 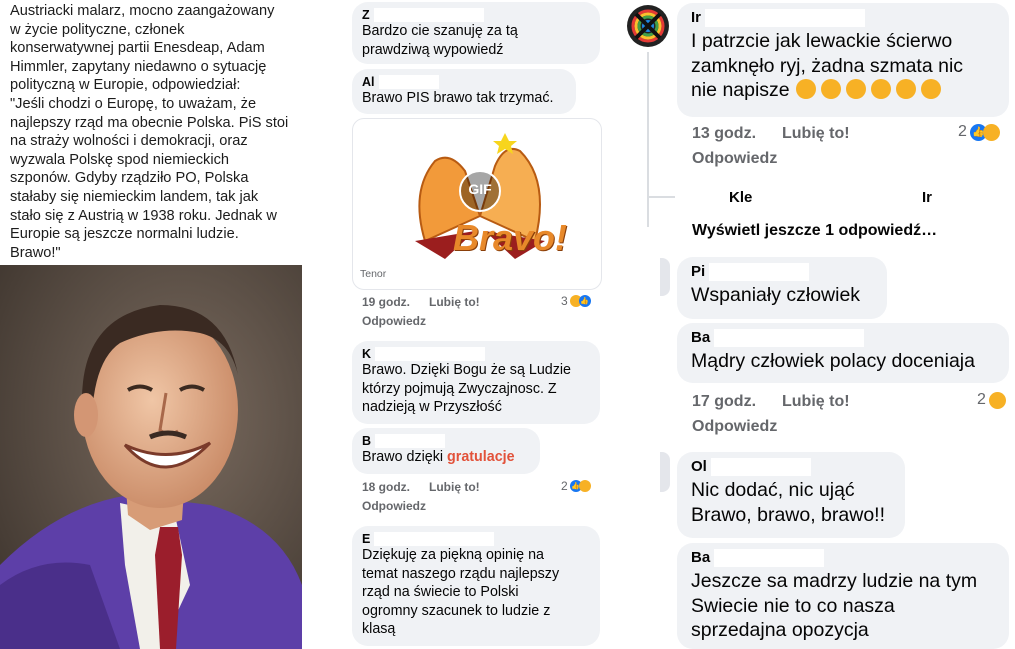 I want to click on commenter-name: K, so click(x=476, y=354).